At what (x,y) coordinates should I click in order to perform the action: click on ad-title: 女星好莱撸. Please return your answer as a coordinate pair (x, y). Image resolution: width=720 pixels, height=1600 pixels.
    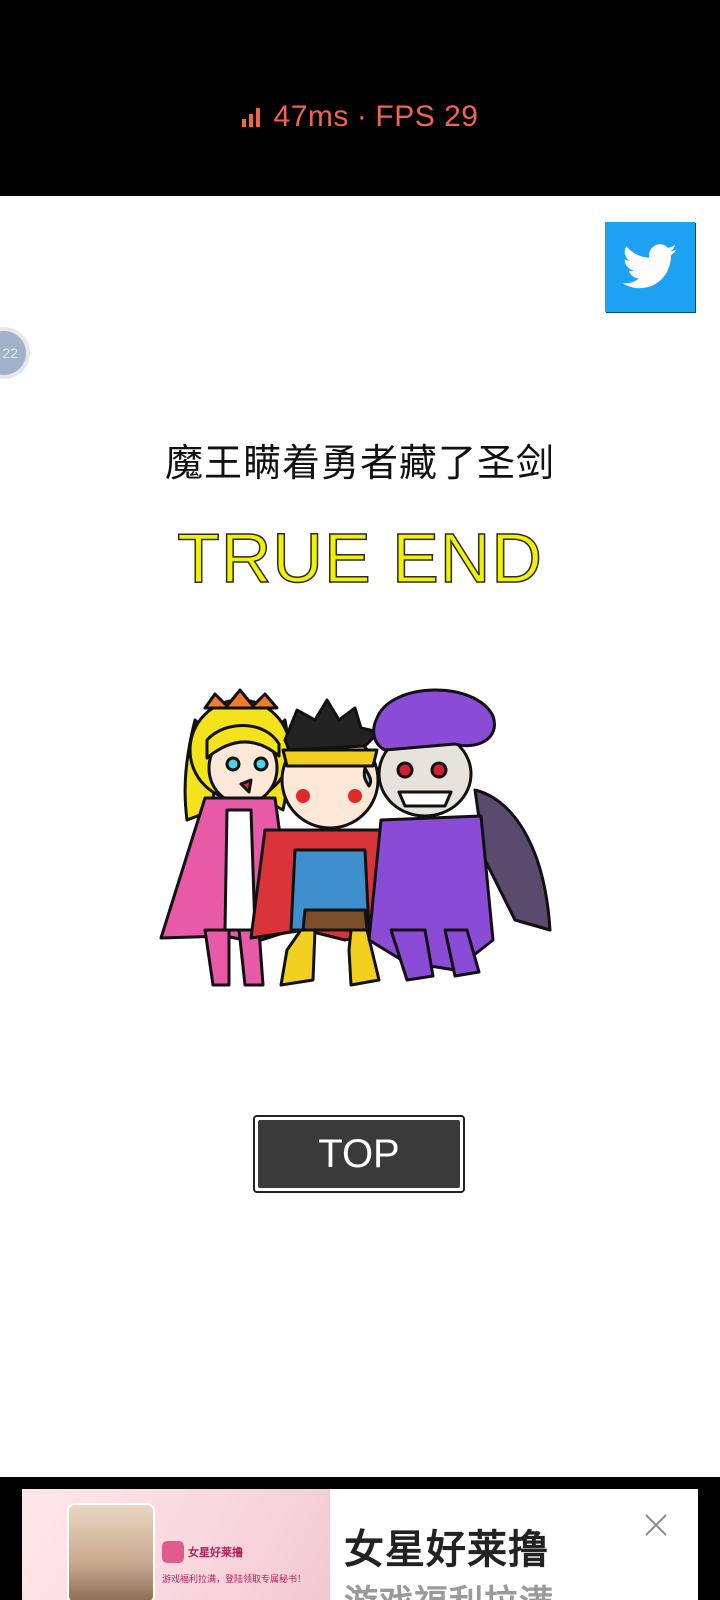
    Looking at the image, I should click on (446, 1546).